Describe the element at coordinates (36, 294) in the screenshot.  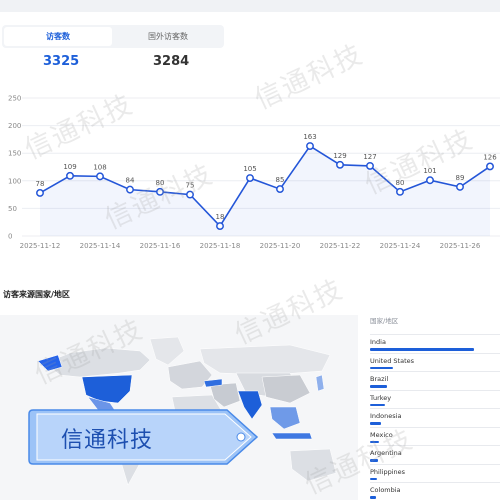
I see `map-section-title: 访客来源国家/地区` at that location.